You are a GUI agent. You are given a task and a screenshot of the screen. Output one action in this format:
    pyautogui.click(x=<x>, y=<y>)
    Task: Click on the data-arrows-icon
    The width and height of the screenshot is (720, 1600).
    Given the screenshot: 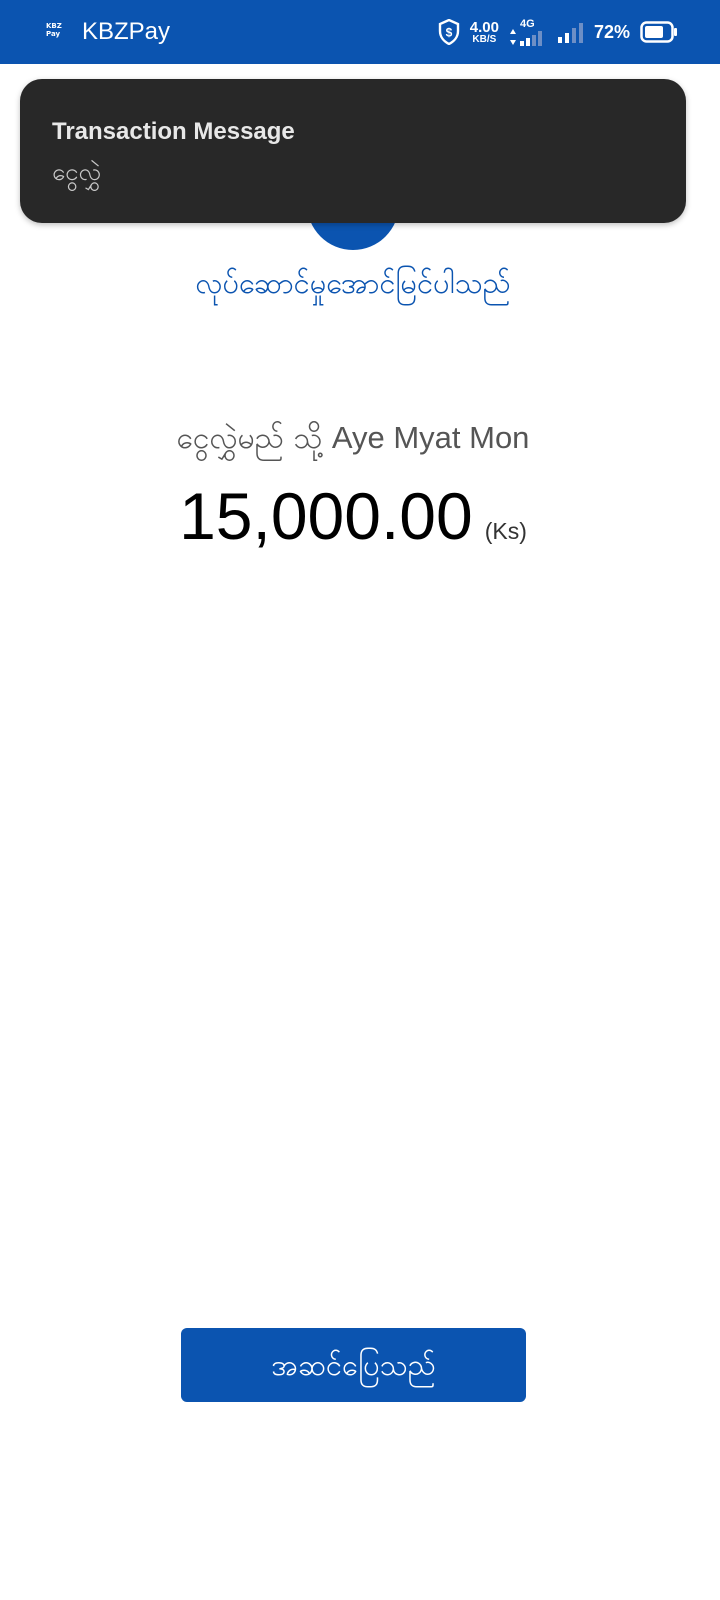 What is the action you would take?
    pyautogui.click(x=512, y=37)
    